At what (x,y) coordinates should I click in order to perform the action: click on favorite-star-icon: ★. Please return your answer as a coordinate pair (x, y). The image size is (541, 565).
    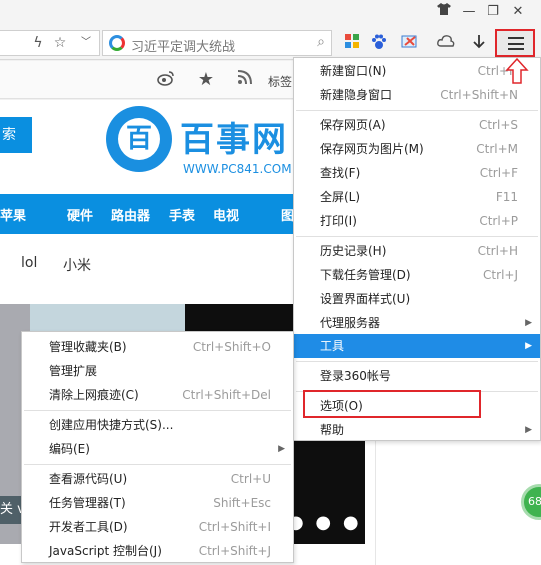
    Looking at the image, I should click on (206, 80).